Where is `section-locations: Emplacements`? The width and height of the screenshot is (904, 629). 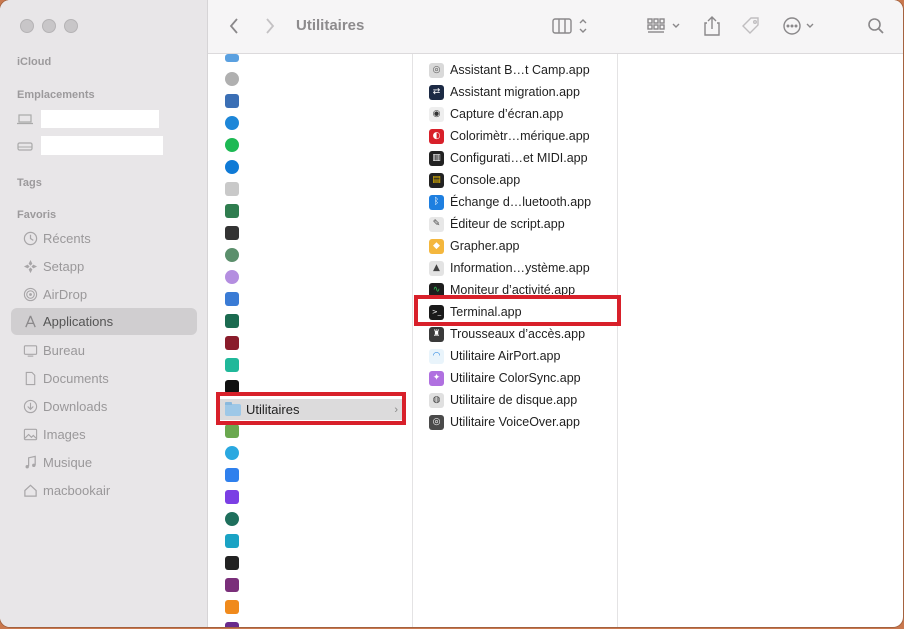 section-locations: Emplacements is located at coordinates (56, 95).